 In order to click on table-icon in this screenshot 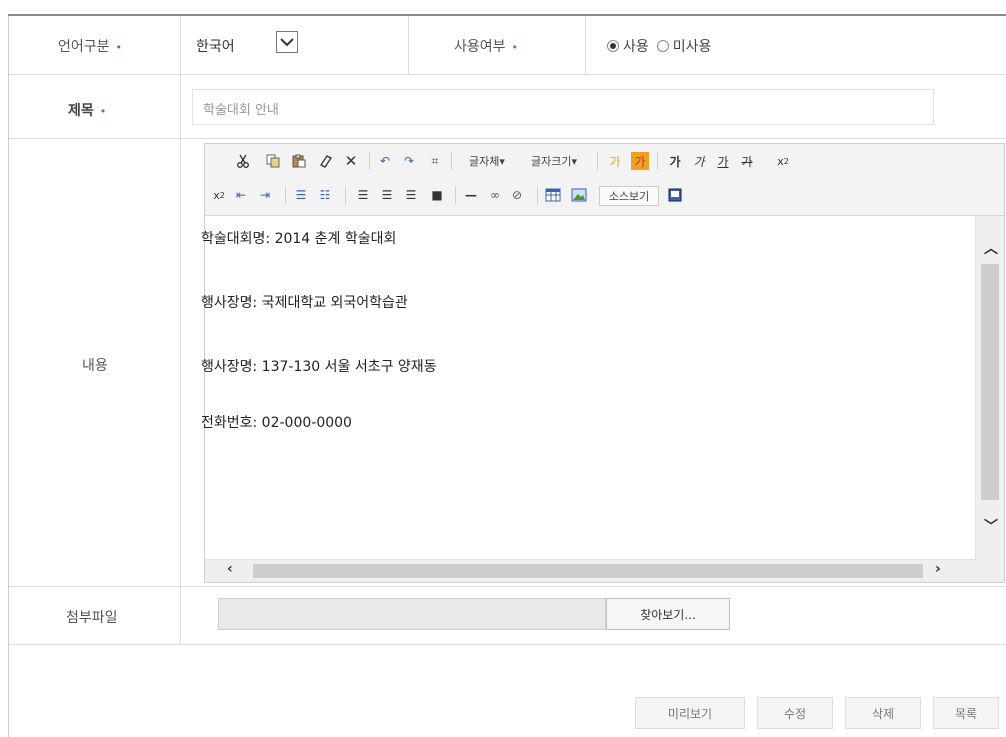, I will do `click(553, 195)`.